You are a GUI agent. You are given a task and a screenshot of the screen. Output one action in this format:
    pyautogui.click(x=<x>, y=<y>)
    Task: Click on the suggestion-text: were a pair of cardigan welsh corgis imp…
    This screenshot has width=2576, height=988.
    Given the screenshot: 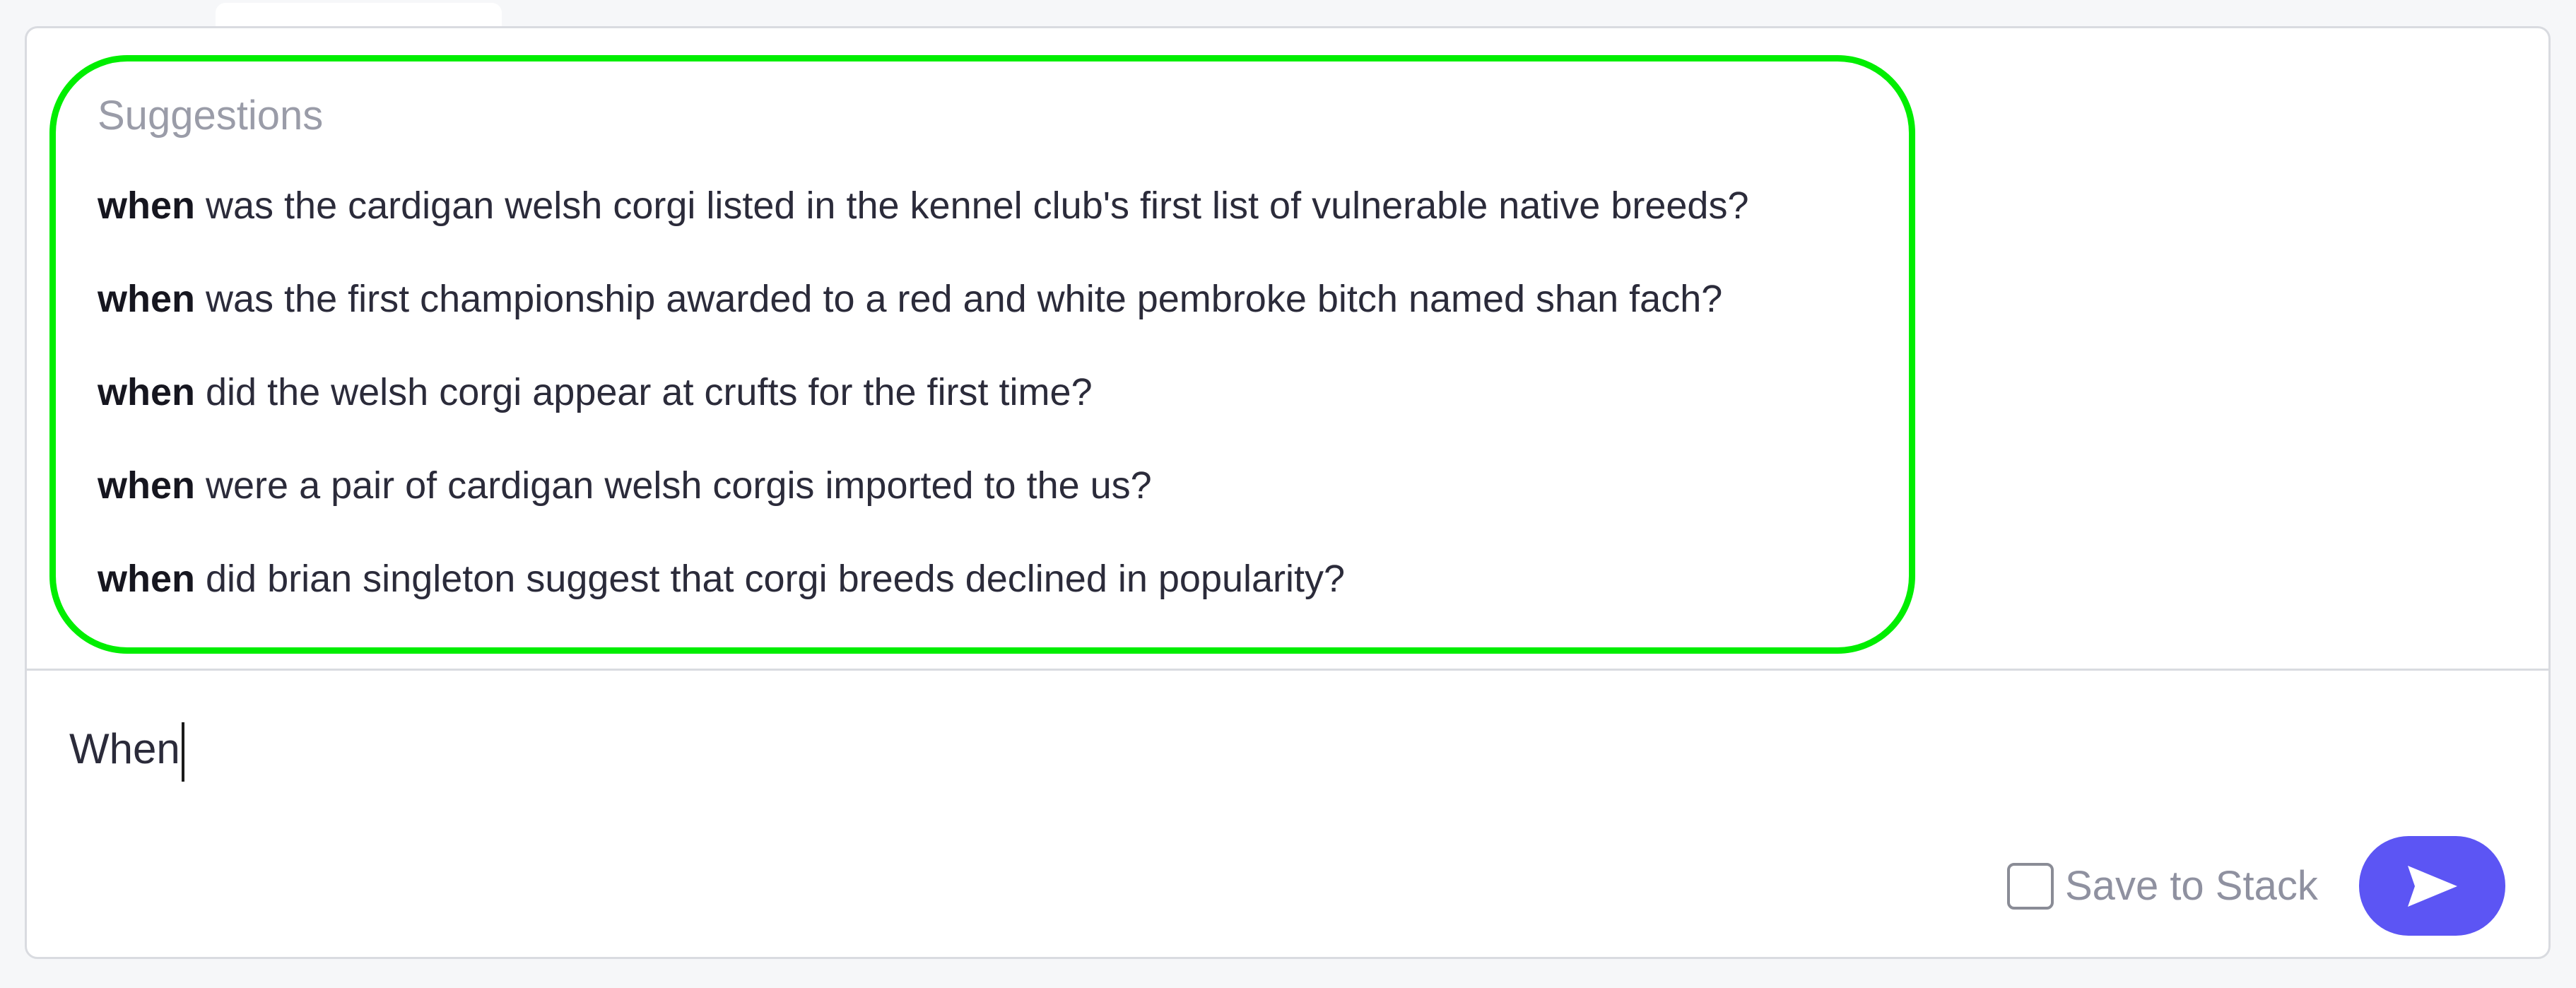 What is the action you would take?
    pyautogui.click(x=673, y=485)
    